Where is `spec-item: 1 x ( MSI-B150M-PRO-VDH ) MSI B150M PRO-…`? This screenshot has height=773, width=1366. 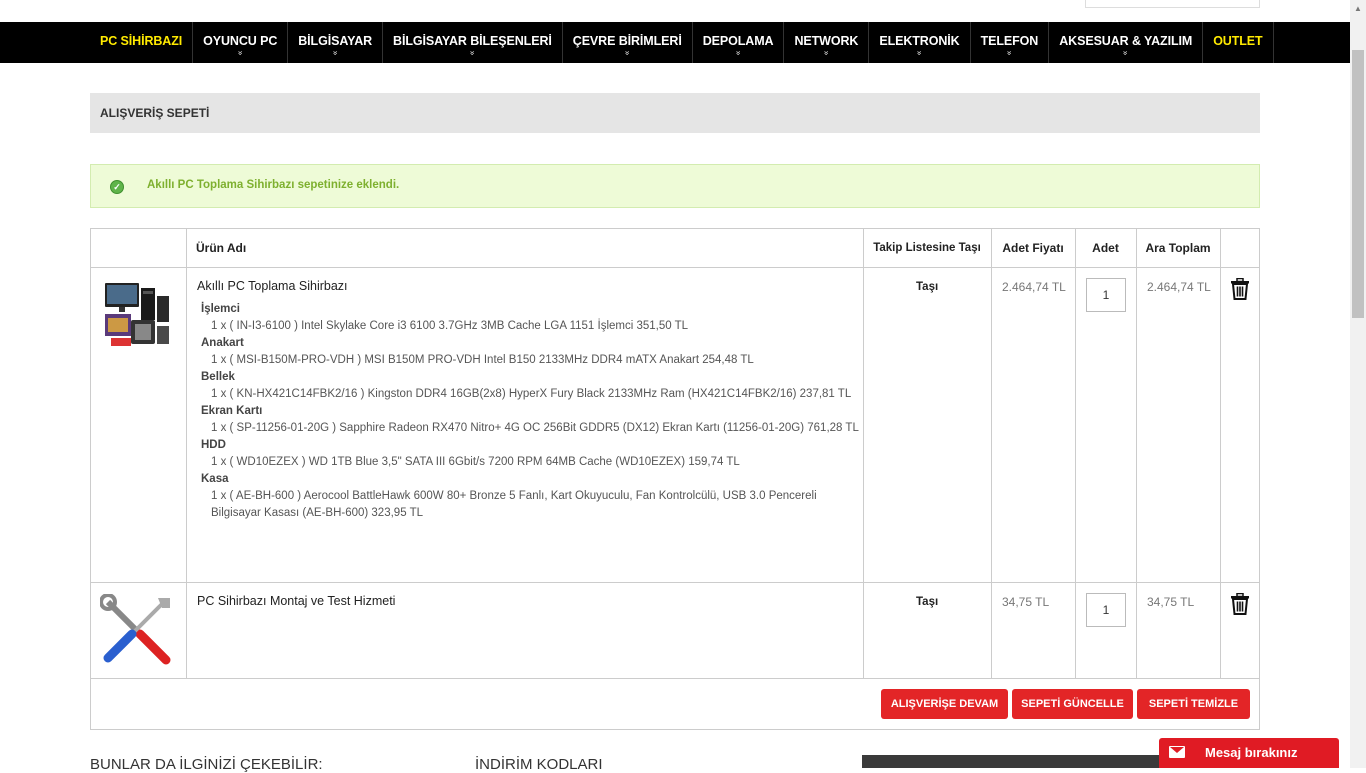
spec-item: 1 x ( MSI-B150M-PRO-VDH ) MSI B150M PRO-… is located at coordinates (482, 360).